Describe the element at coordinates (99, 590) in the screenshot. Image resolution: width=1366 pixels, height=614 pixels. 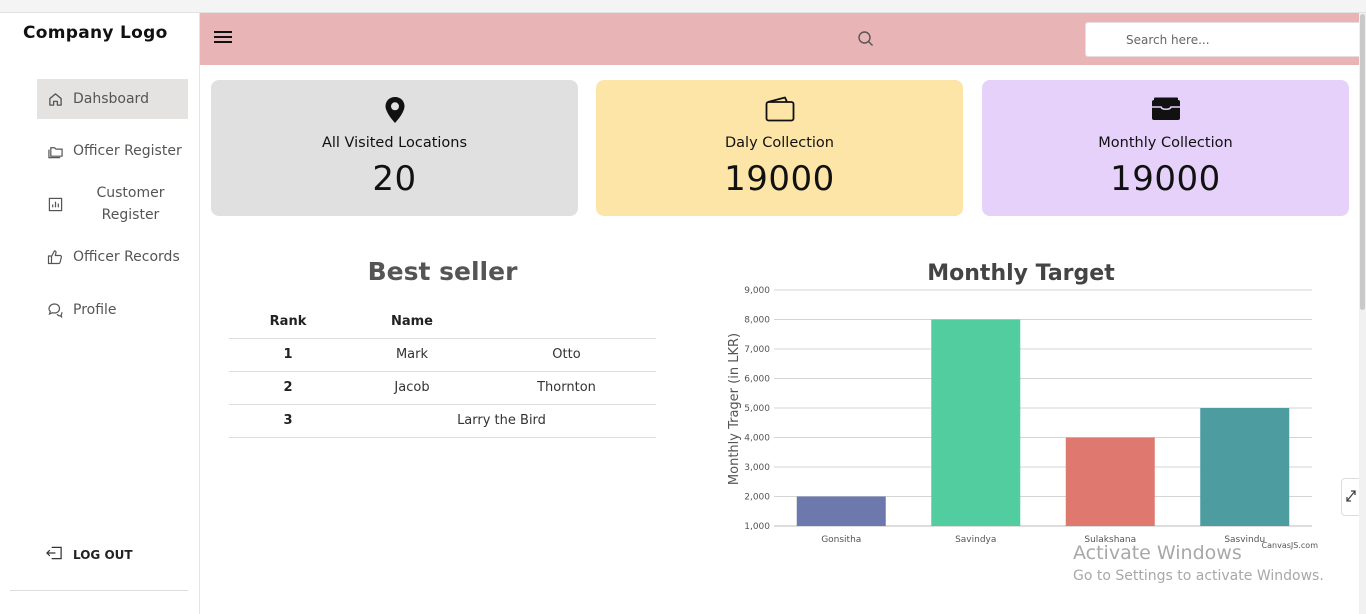
I see `sidebar-divider` at that location.